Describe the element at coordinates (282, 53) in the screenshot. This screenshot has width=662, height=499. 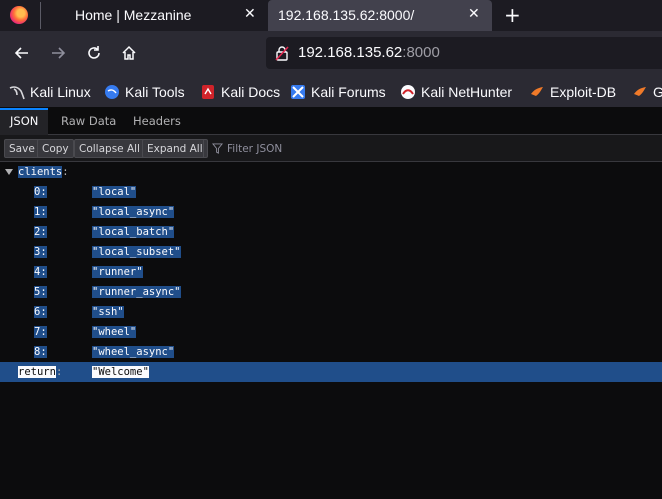
I see `insecure-lock-icon` at that location.